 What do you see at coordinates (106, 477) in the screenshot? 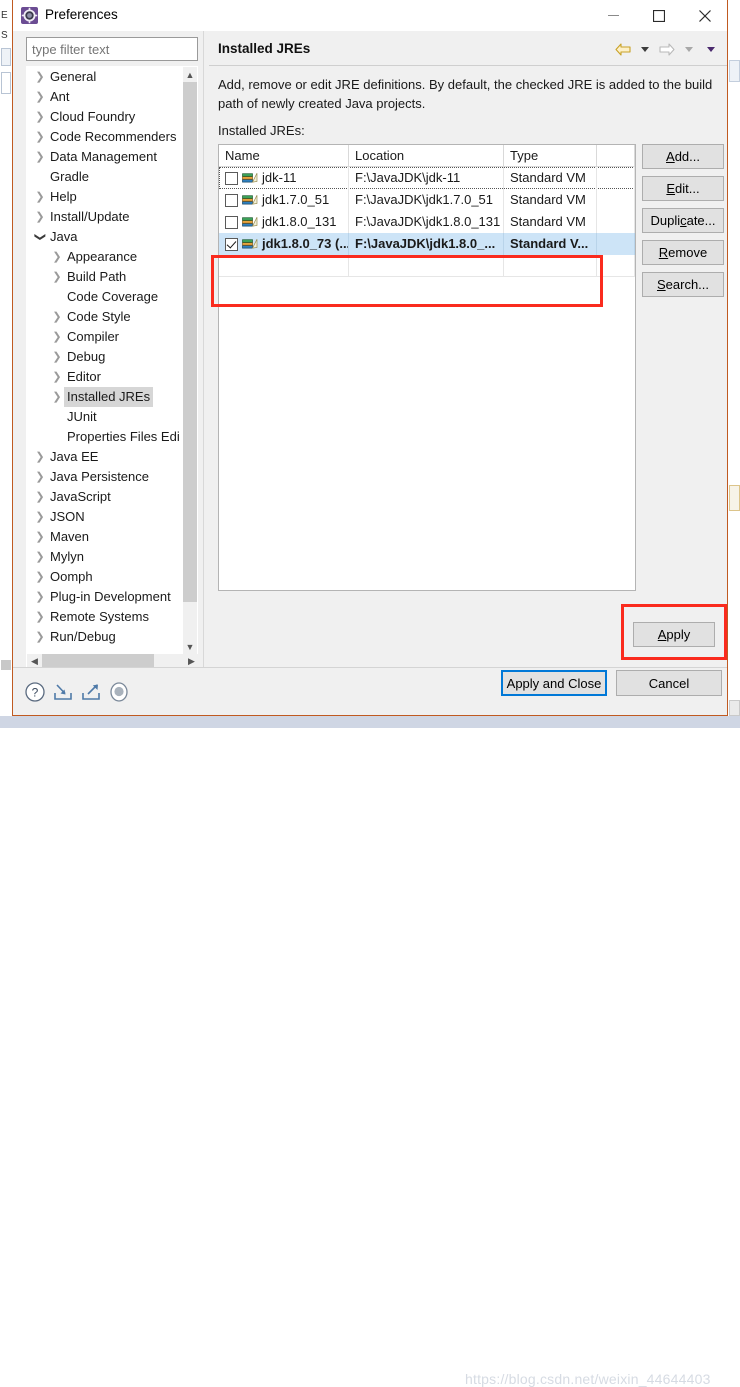
I see `sidebar-item-java-persistence: ❯ Java Persistence` at bounding box center [106, 477].